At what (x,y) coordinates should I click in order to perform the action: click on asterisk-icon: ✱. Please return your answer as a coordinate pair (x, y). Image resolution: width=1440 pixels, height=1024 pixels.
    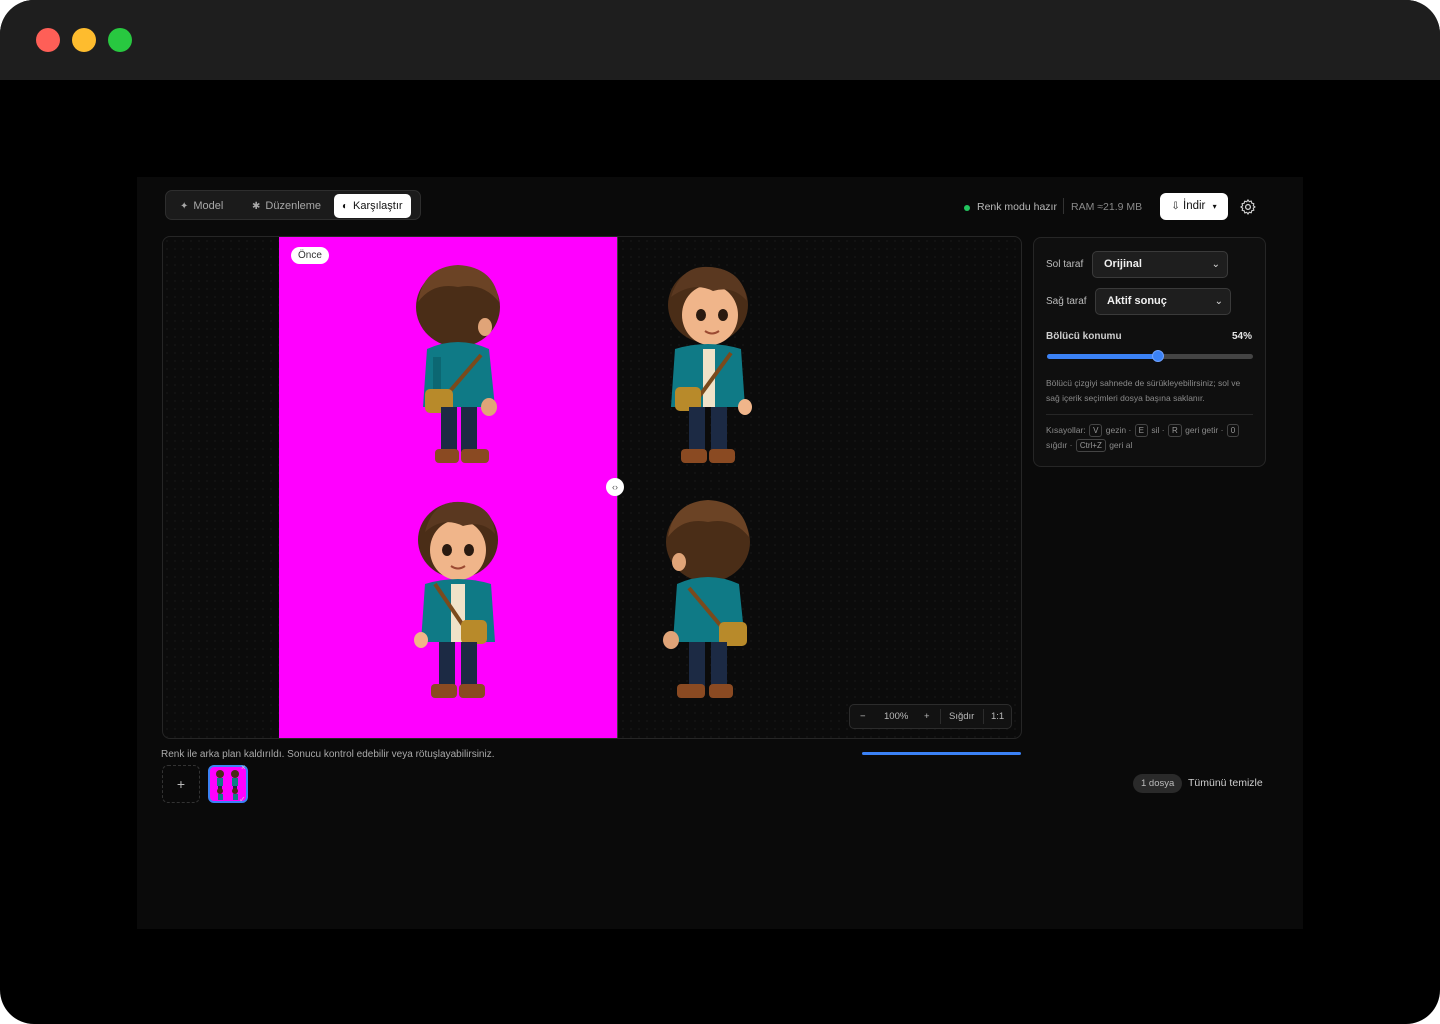
    Looking at the image, I should click on (256, 206).